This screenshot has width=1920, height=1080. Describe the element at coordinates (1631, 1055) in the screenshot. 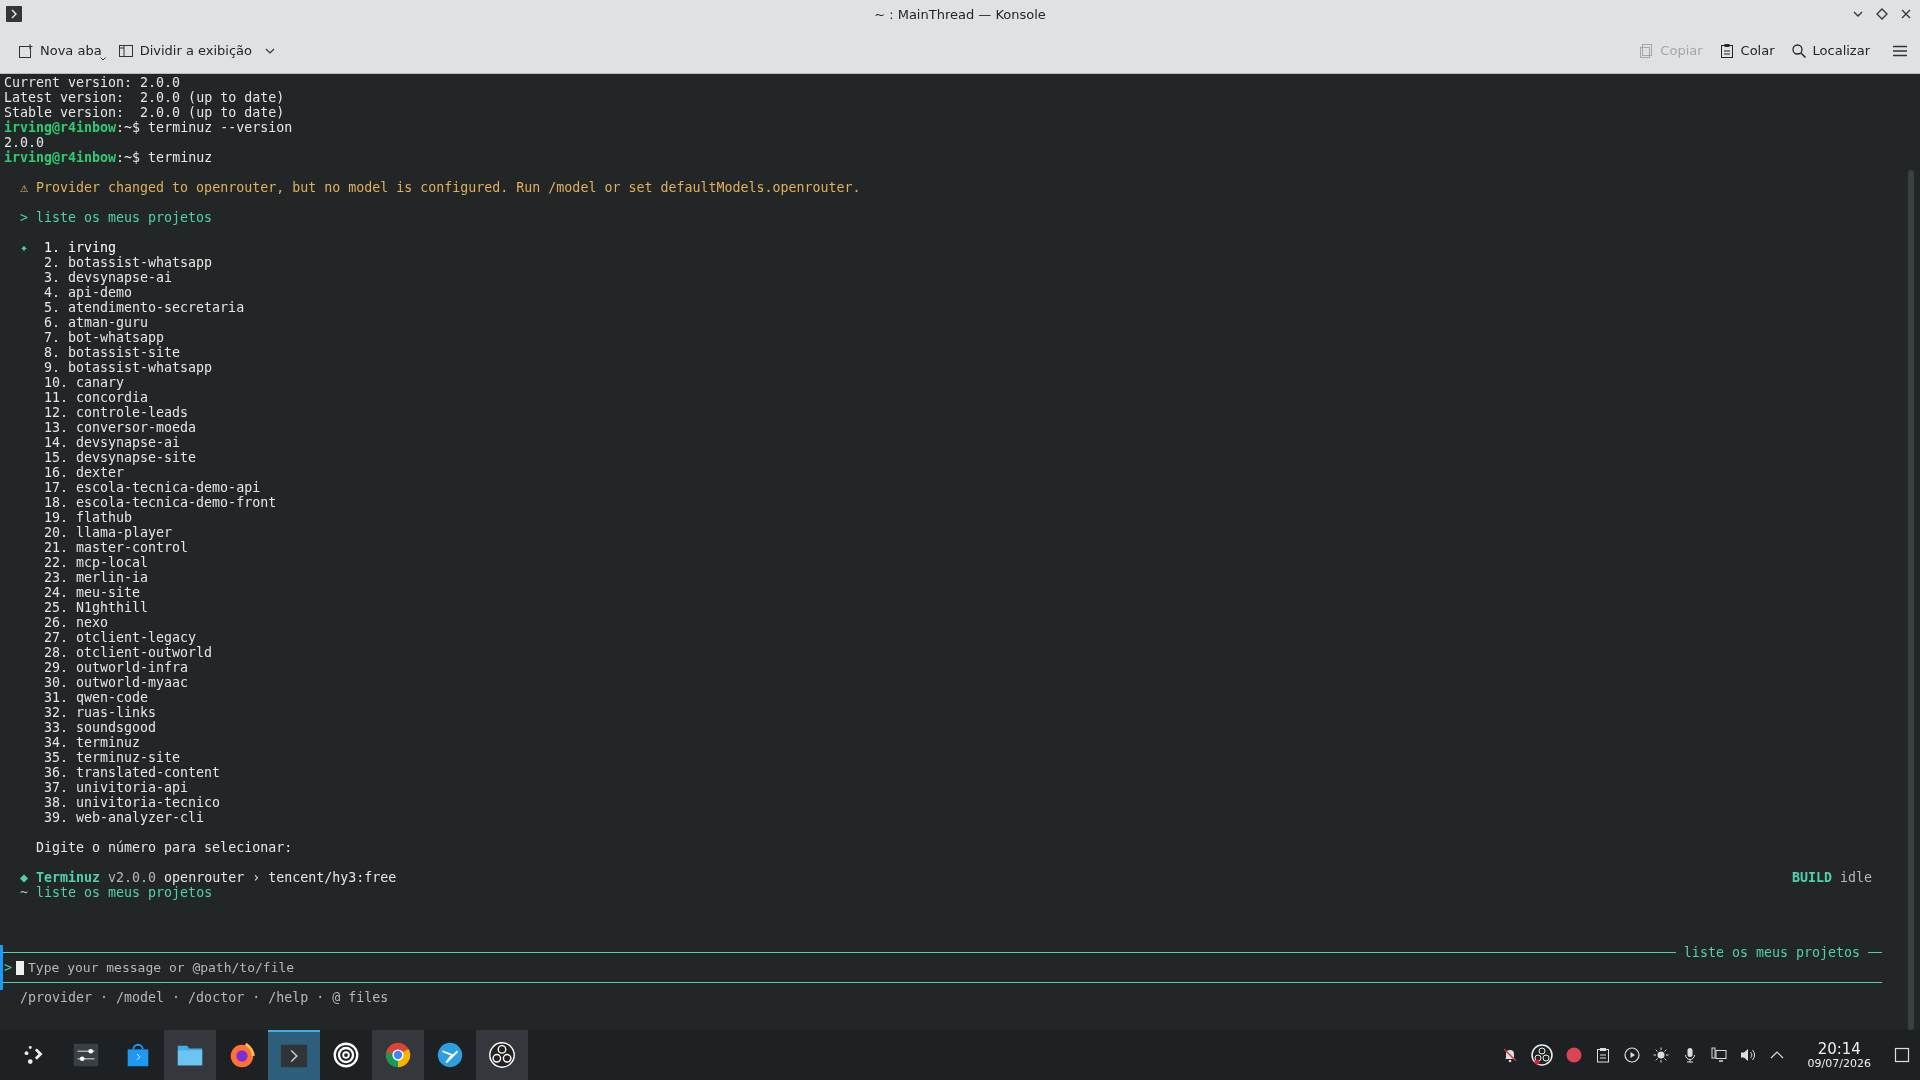

I see `media-play-icon` at that location.